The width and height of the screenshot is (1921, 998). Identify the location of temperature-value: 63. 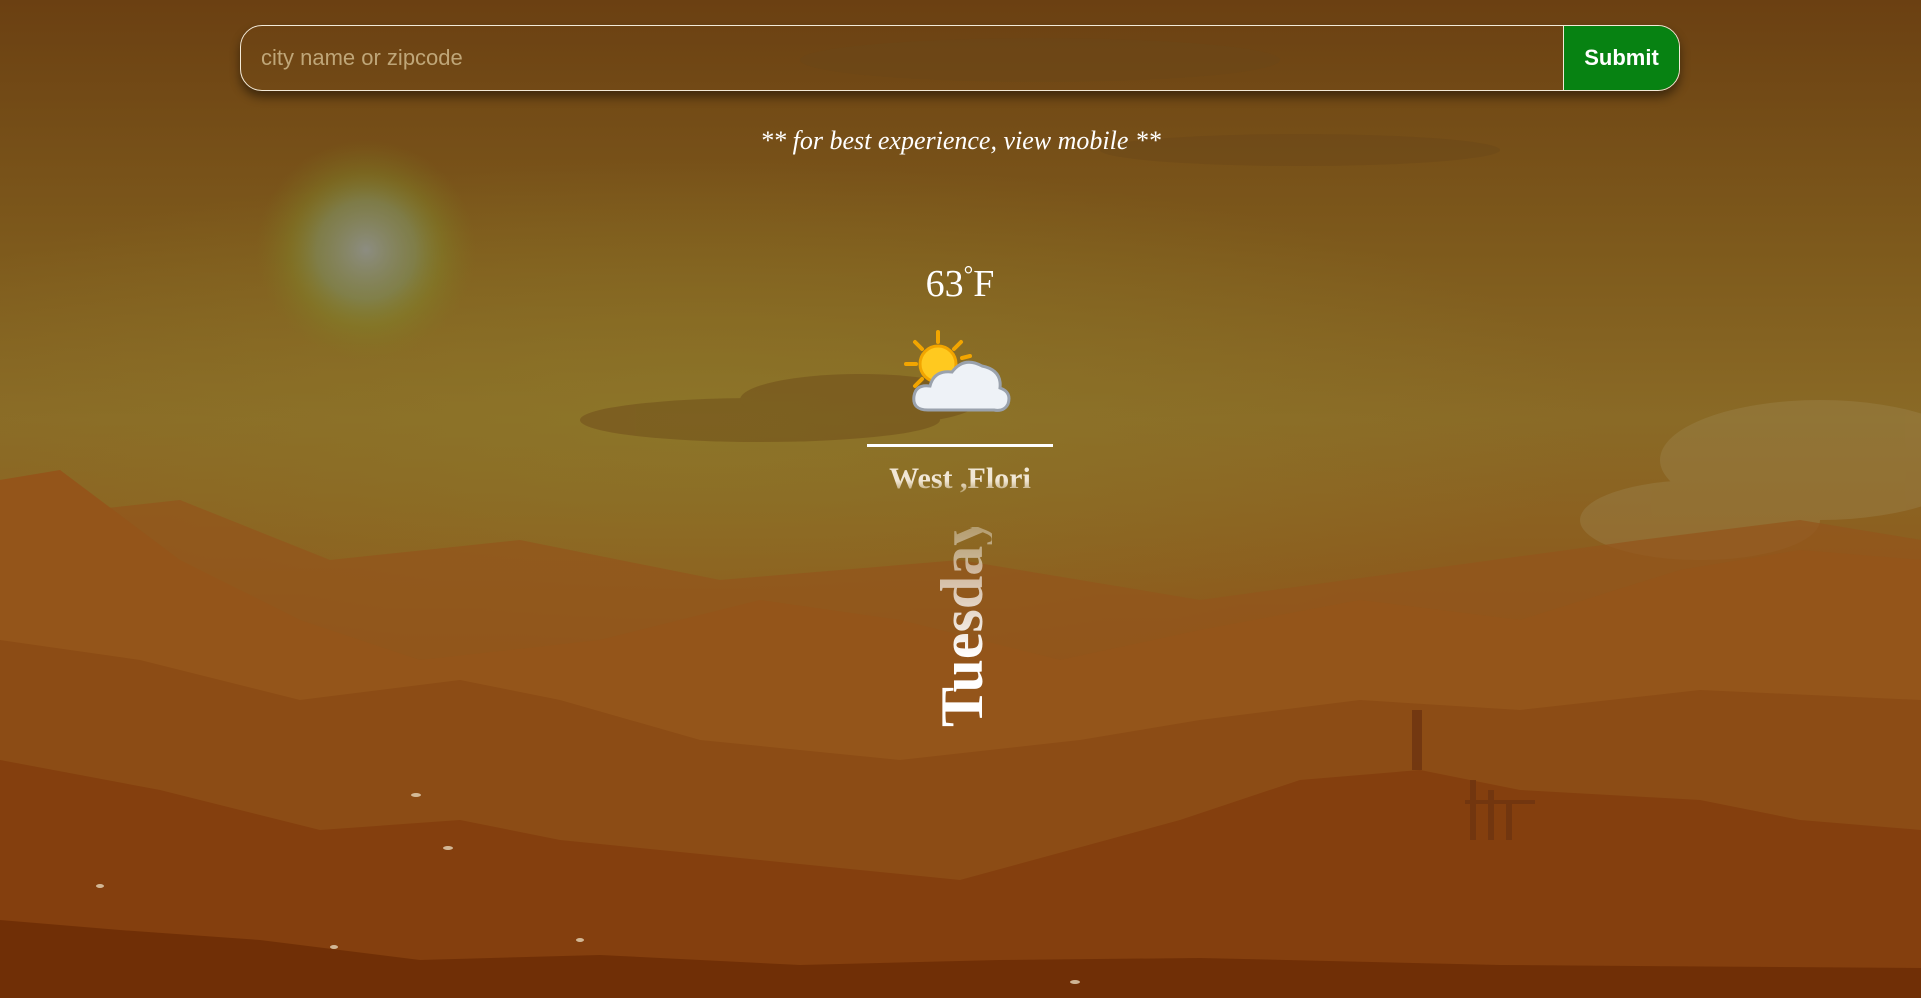
(944, 284).